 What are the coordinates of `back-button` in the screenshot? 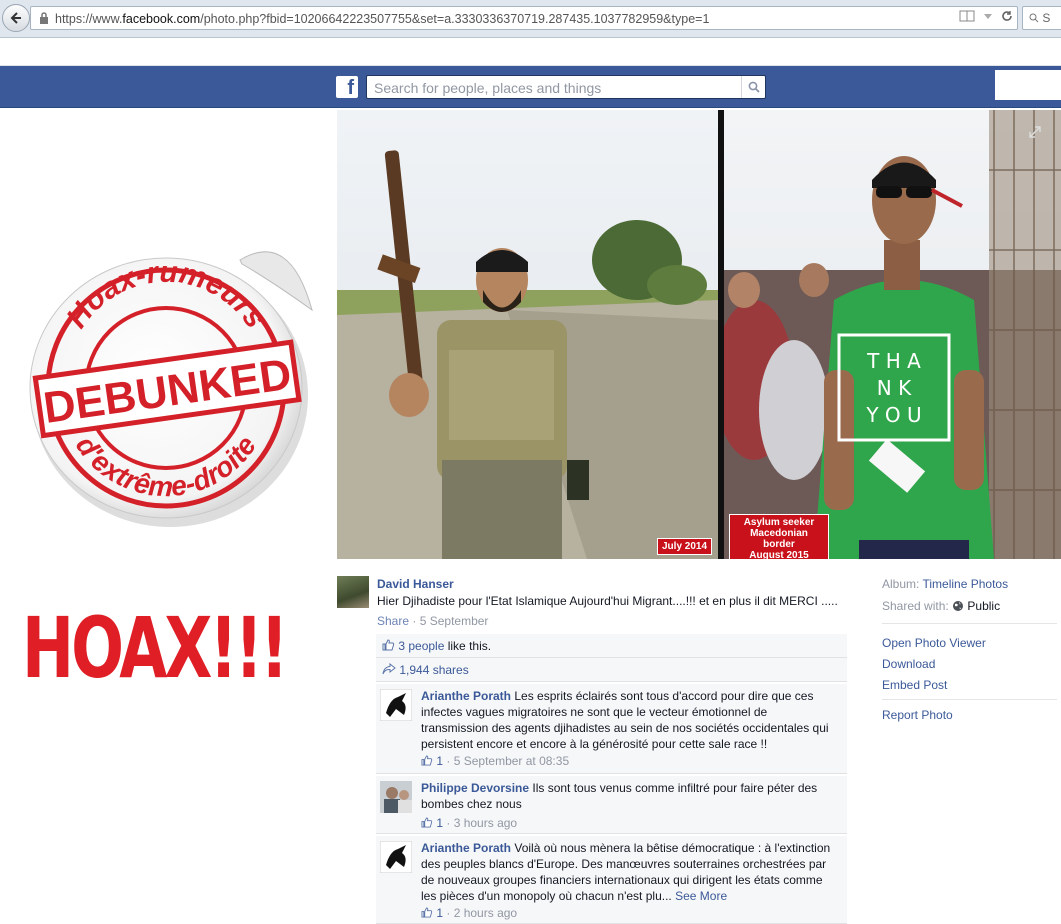 It's located at (16, 18).